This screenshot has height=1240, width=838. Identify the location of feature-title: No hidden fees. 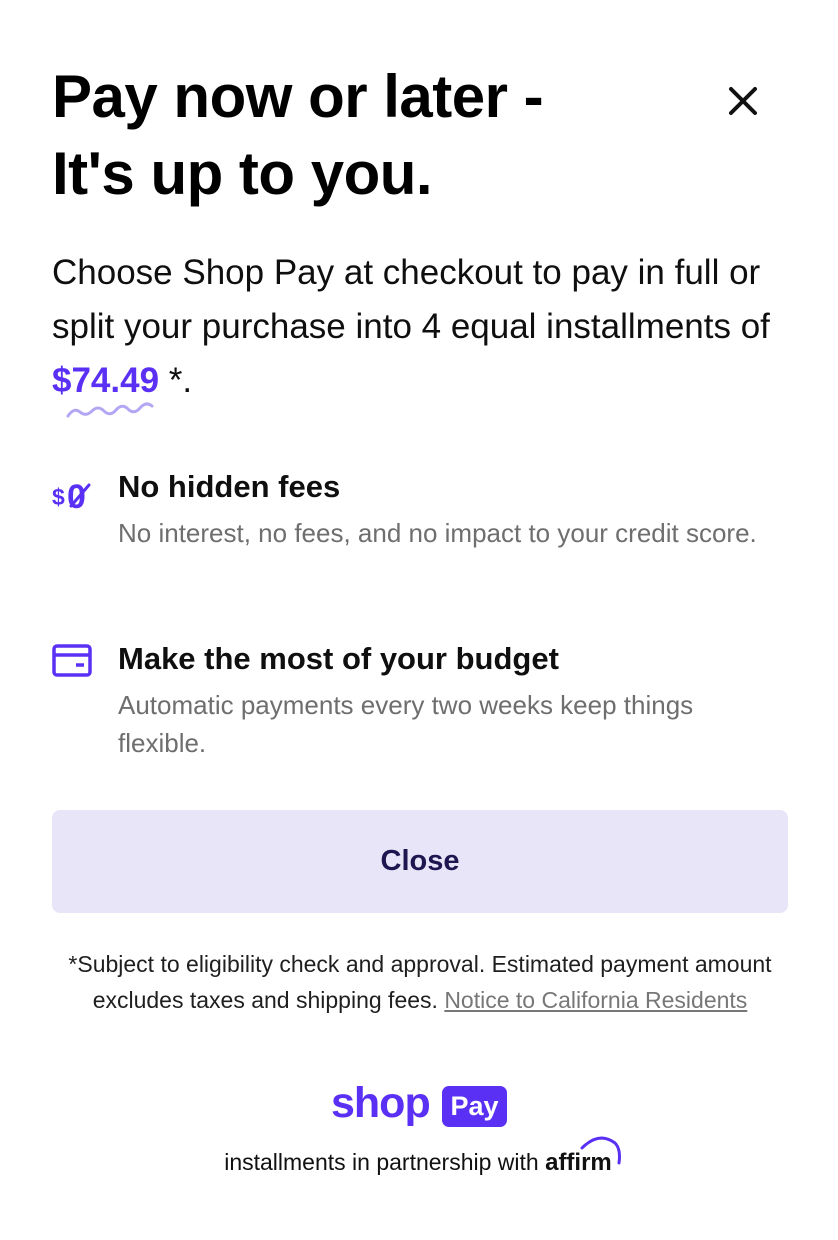
(229, 486).